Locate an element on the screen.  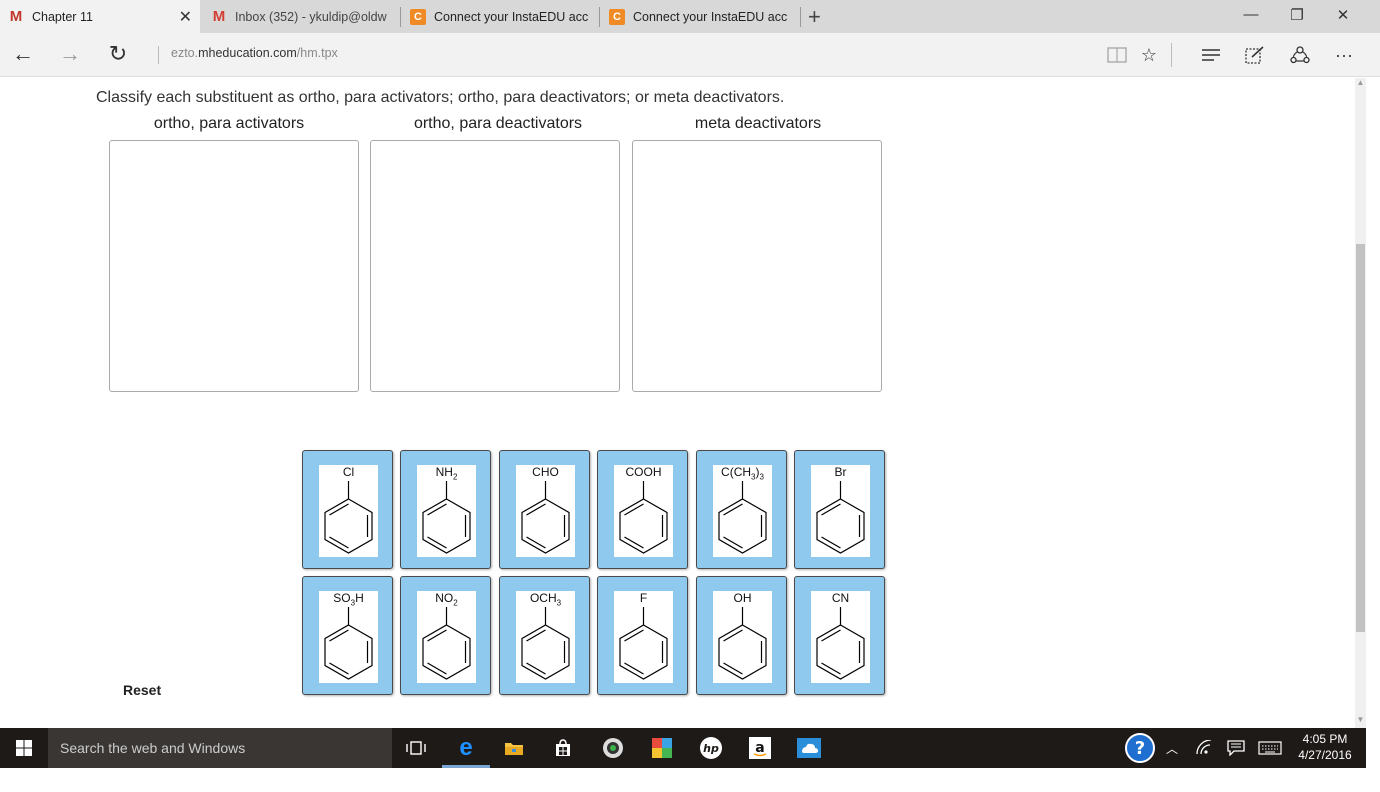
substituent-label: CN is located at coordinates (840, 598).